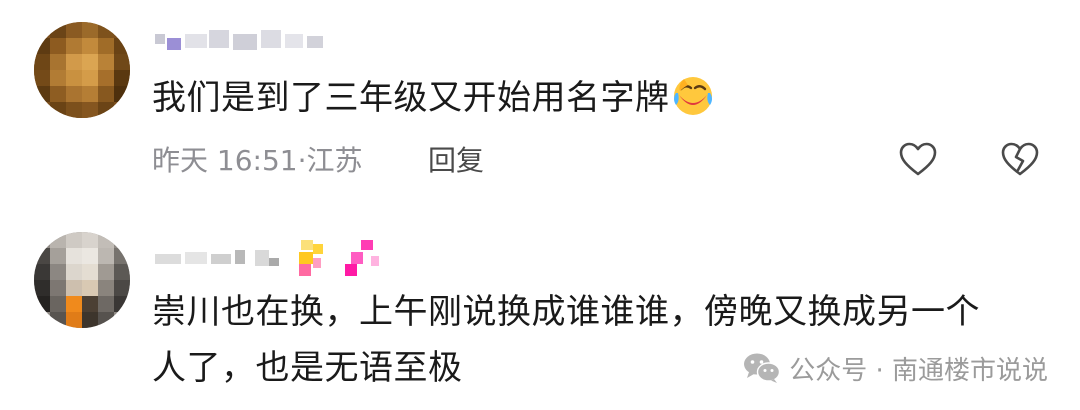 This screenshot has width=1080, height=410. I want to click on comment-time: 昨天 16:51, so click(225, 160).